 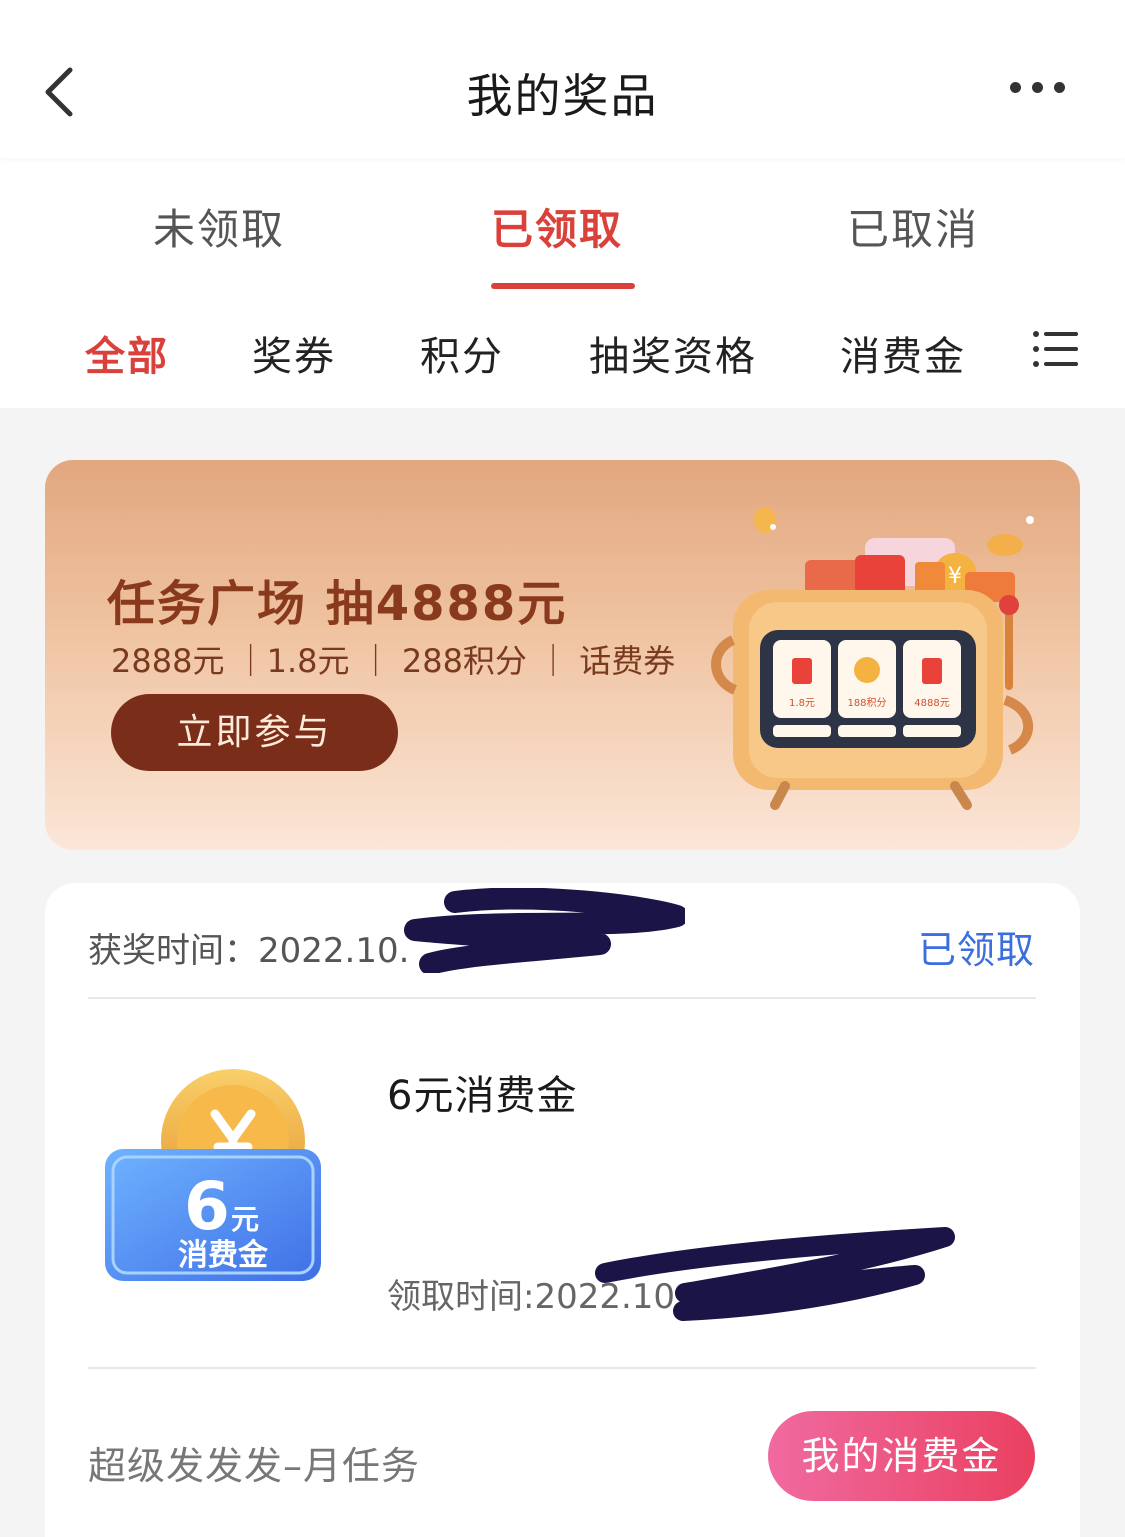 What do you see at coordinates (901, 1456) in the screenshot?
I see `my-consumption-money-button: 我的消费金` at bounding box center [901, 1456].